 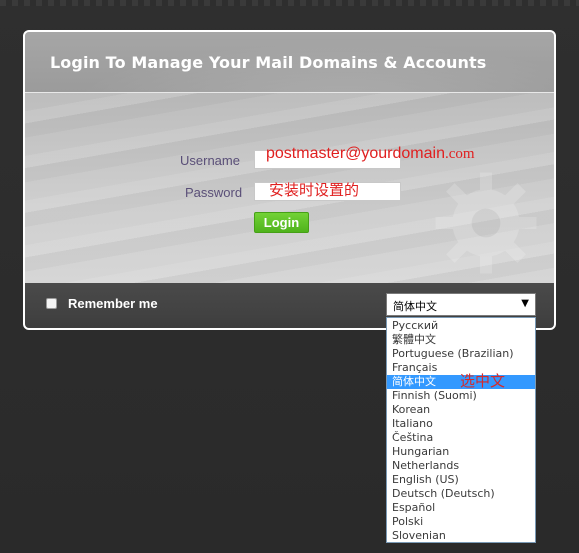 I want to click on language-option: Deutsch (Deutsch), so click(x=461, y=494).